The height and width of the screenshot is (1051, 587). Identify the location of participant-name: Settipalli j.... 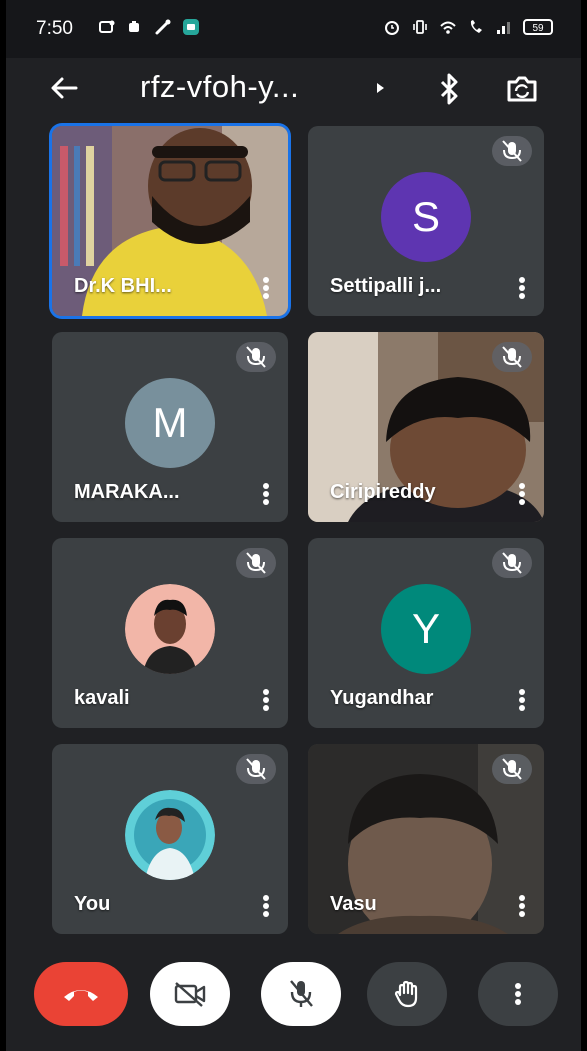
(386, 286).